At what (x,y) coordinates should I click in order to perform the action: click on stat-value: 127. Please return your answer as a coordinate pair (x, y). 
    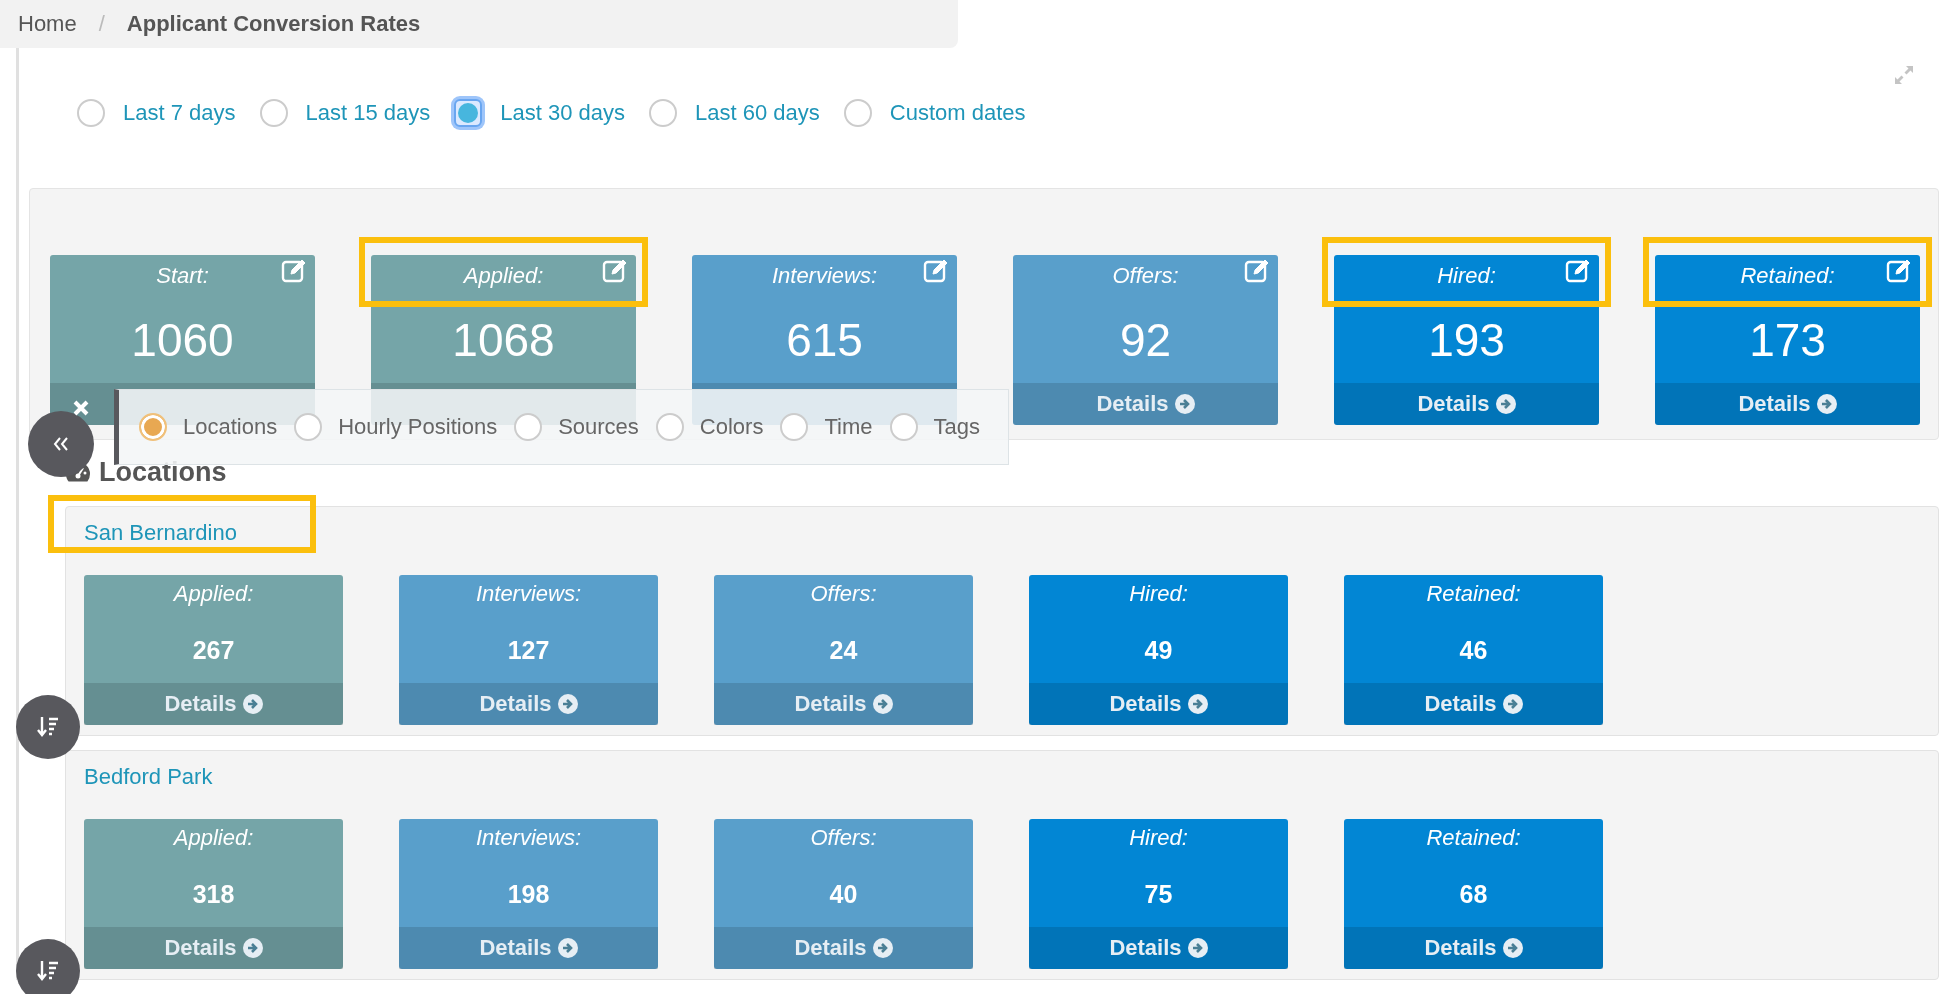
    Looking at the image, I should click on (528, 650).